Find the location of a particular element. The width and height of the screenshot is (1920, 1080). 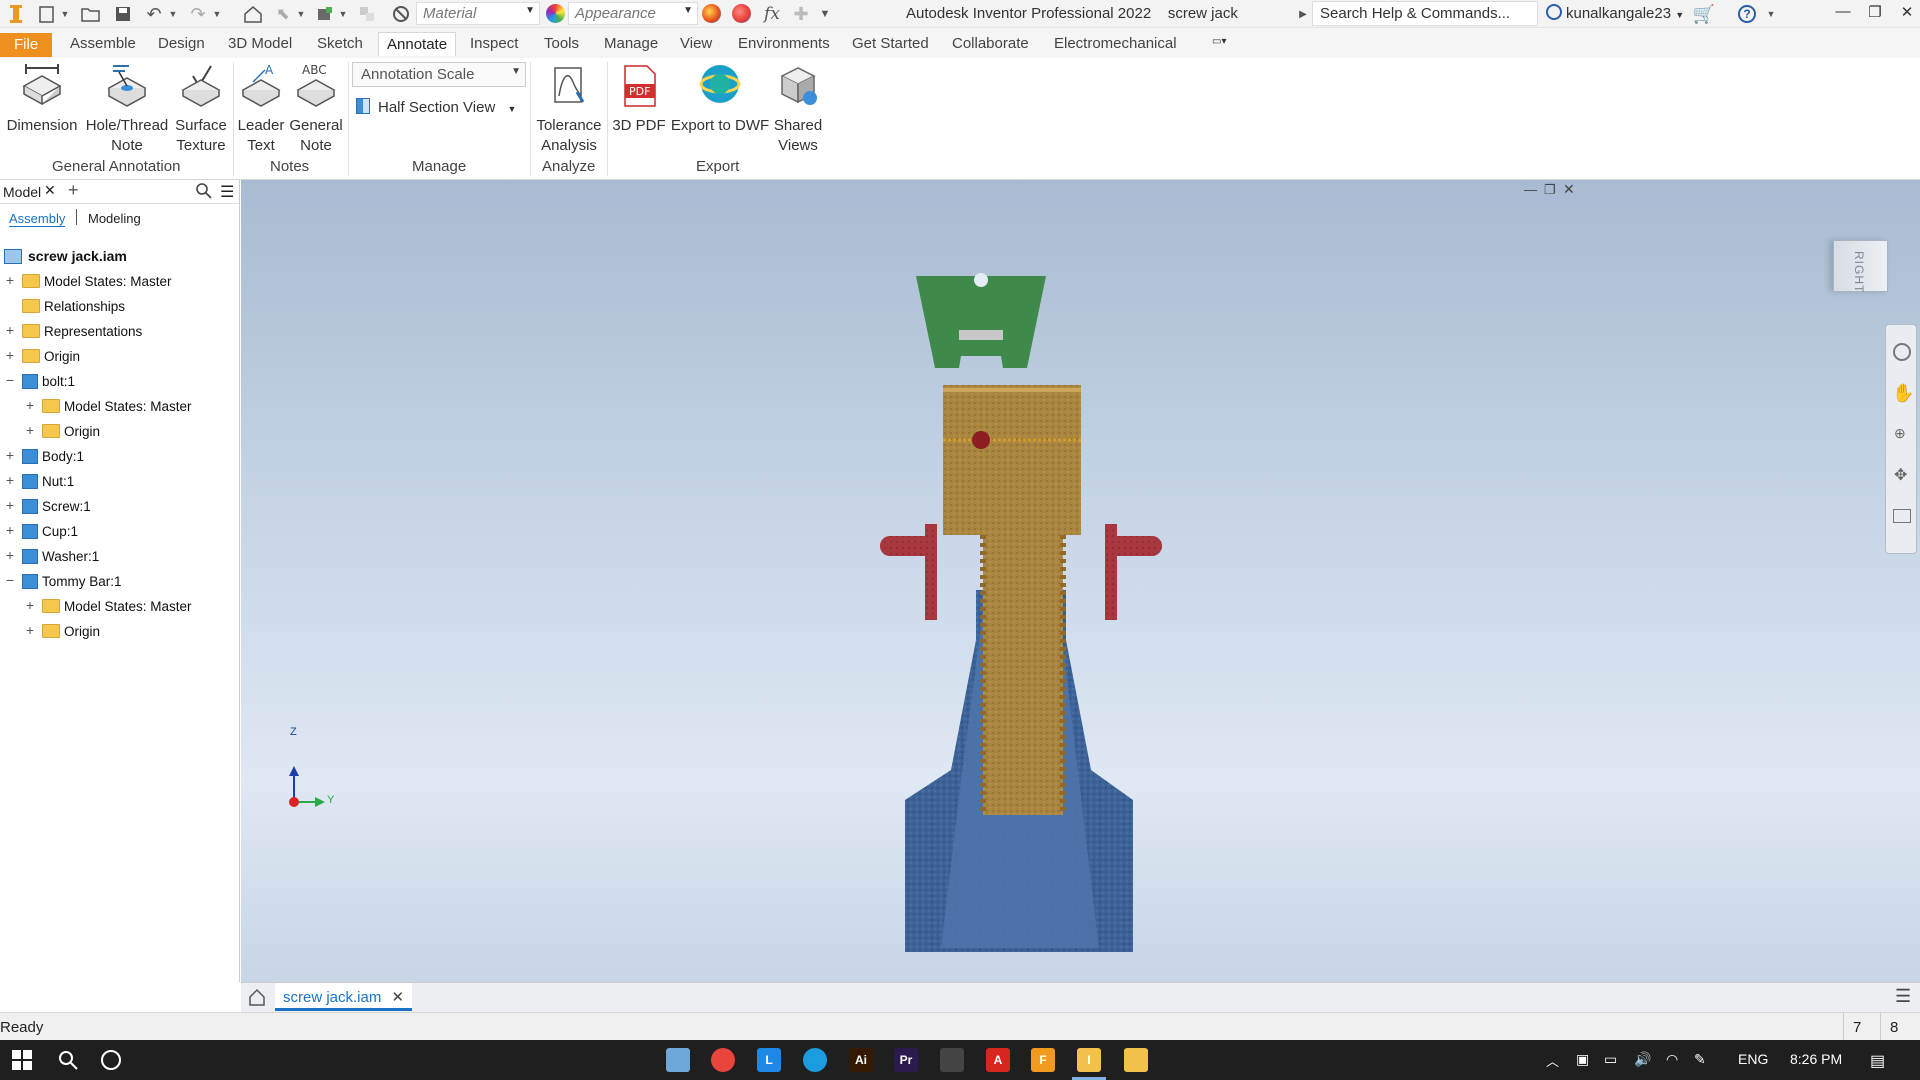

surface-texture-button: Surface Texture is located at coordinates (201, 109).